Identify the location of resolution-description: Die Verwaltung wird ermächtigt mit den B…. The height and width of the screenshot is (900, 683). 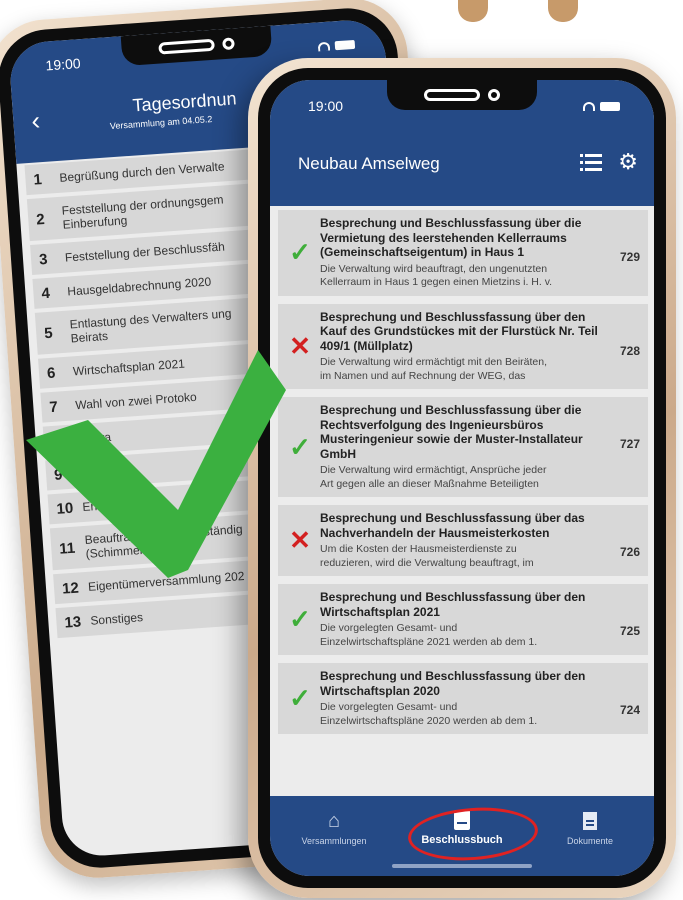
(434, 362).